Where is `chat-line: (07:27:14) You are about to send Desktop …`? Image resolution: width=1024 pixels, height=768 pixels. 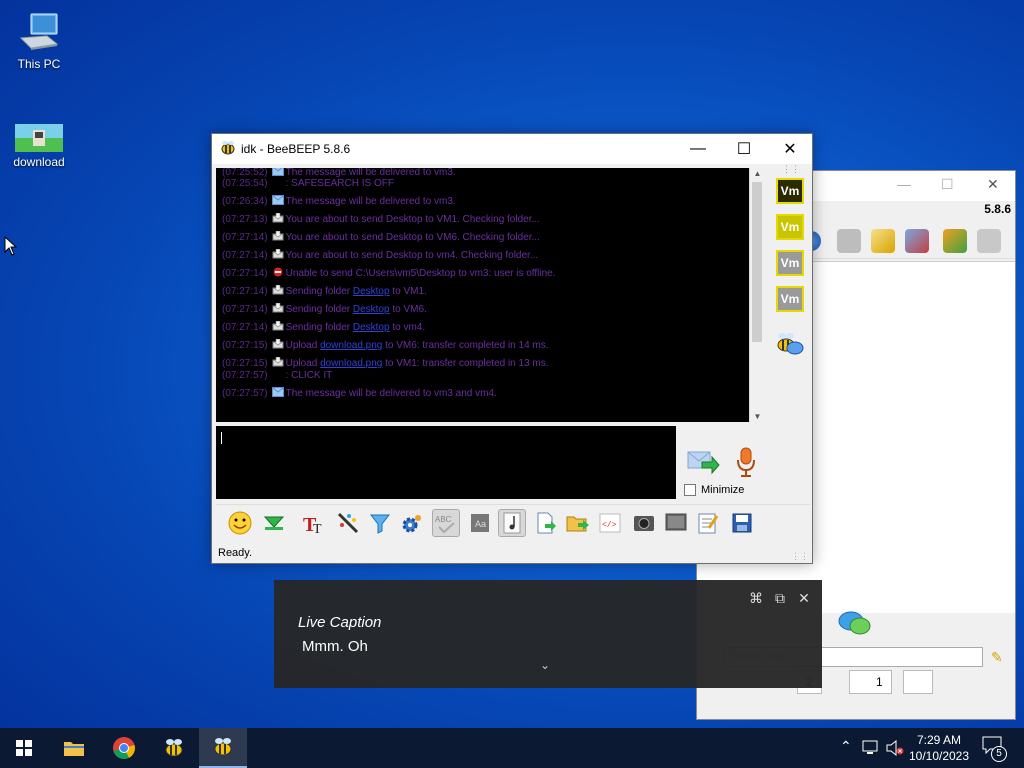
chat-line: (07:27:14) You are about to send Desktop … is located at coordinates (381, 238).